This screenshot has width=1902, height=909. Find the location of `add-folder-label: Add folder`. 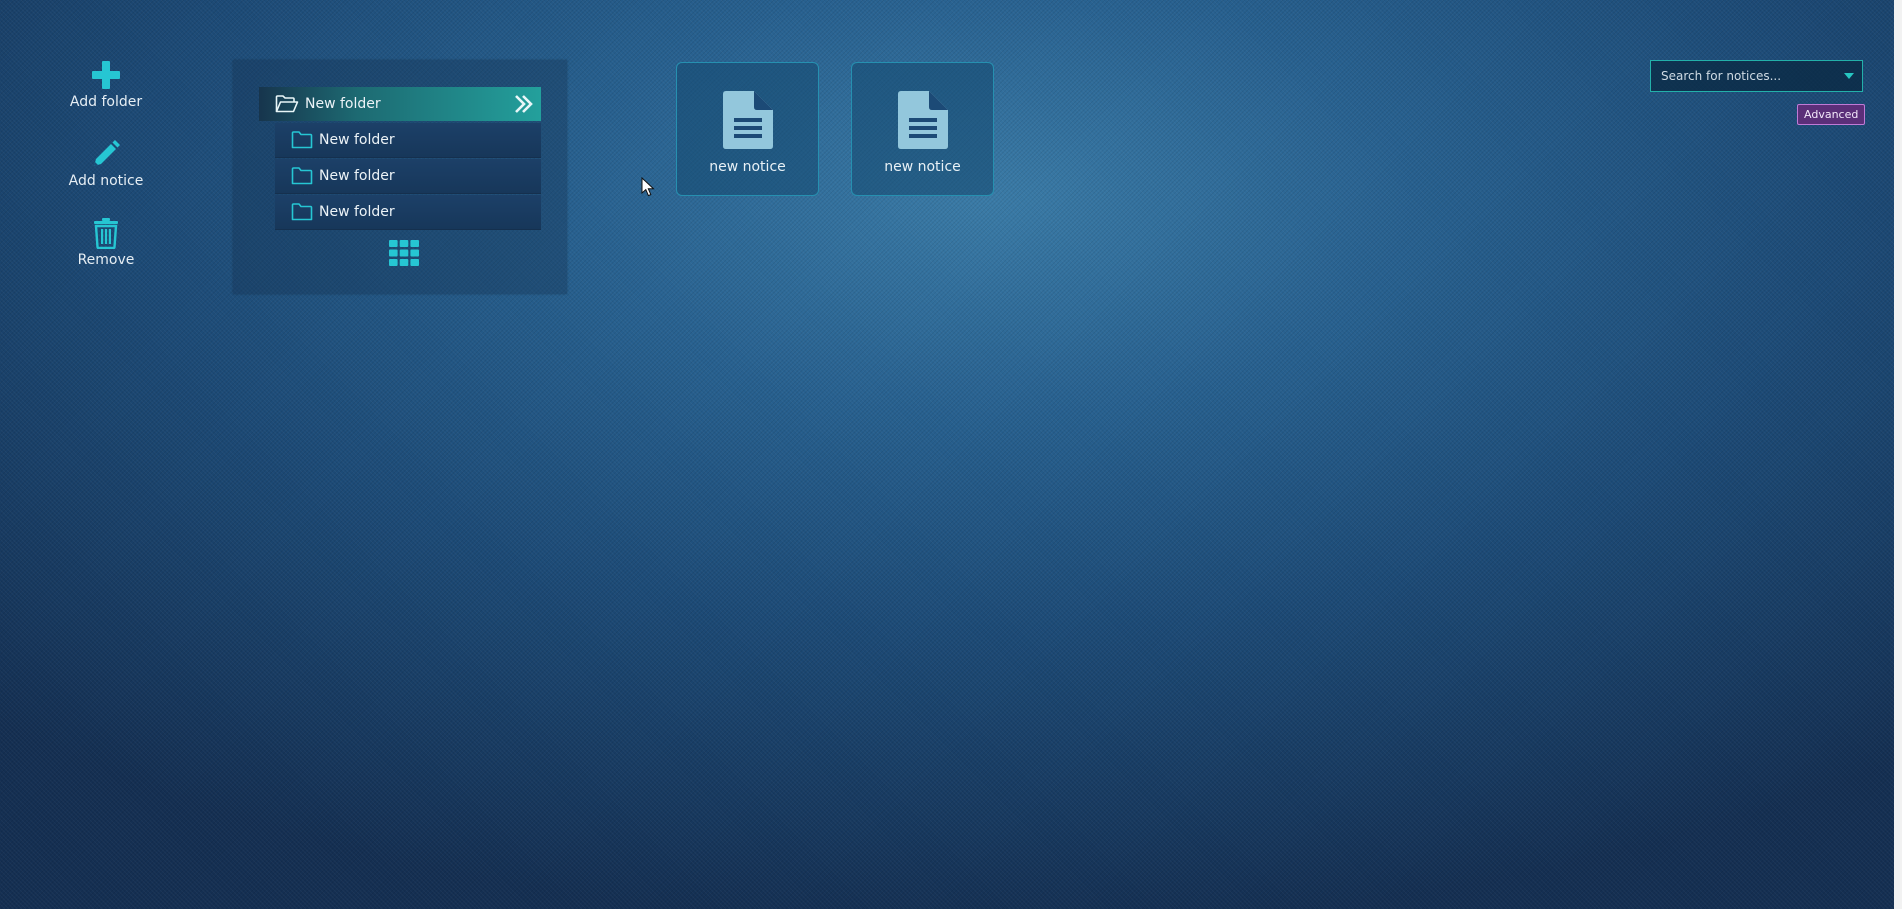

add-folder-label: Add folder is located at coordinates (106, 102).